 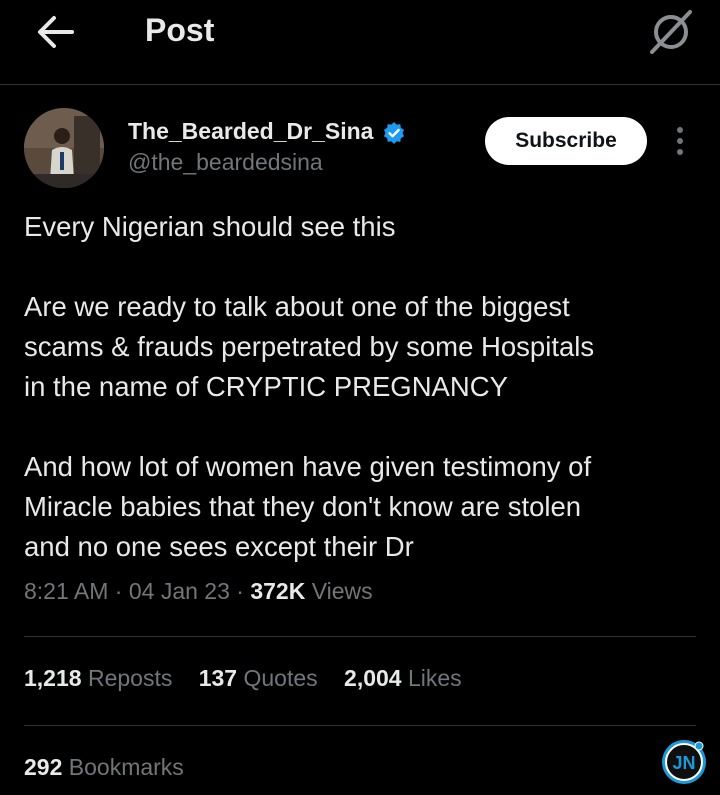 I want to click on avatar-image, so click(x=64, y=148).